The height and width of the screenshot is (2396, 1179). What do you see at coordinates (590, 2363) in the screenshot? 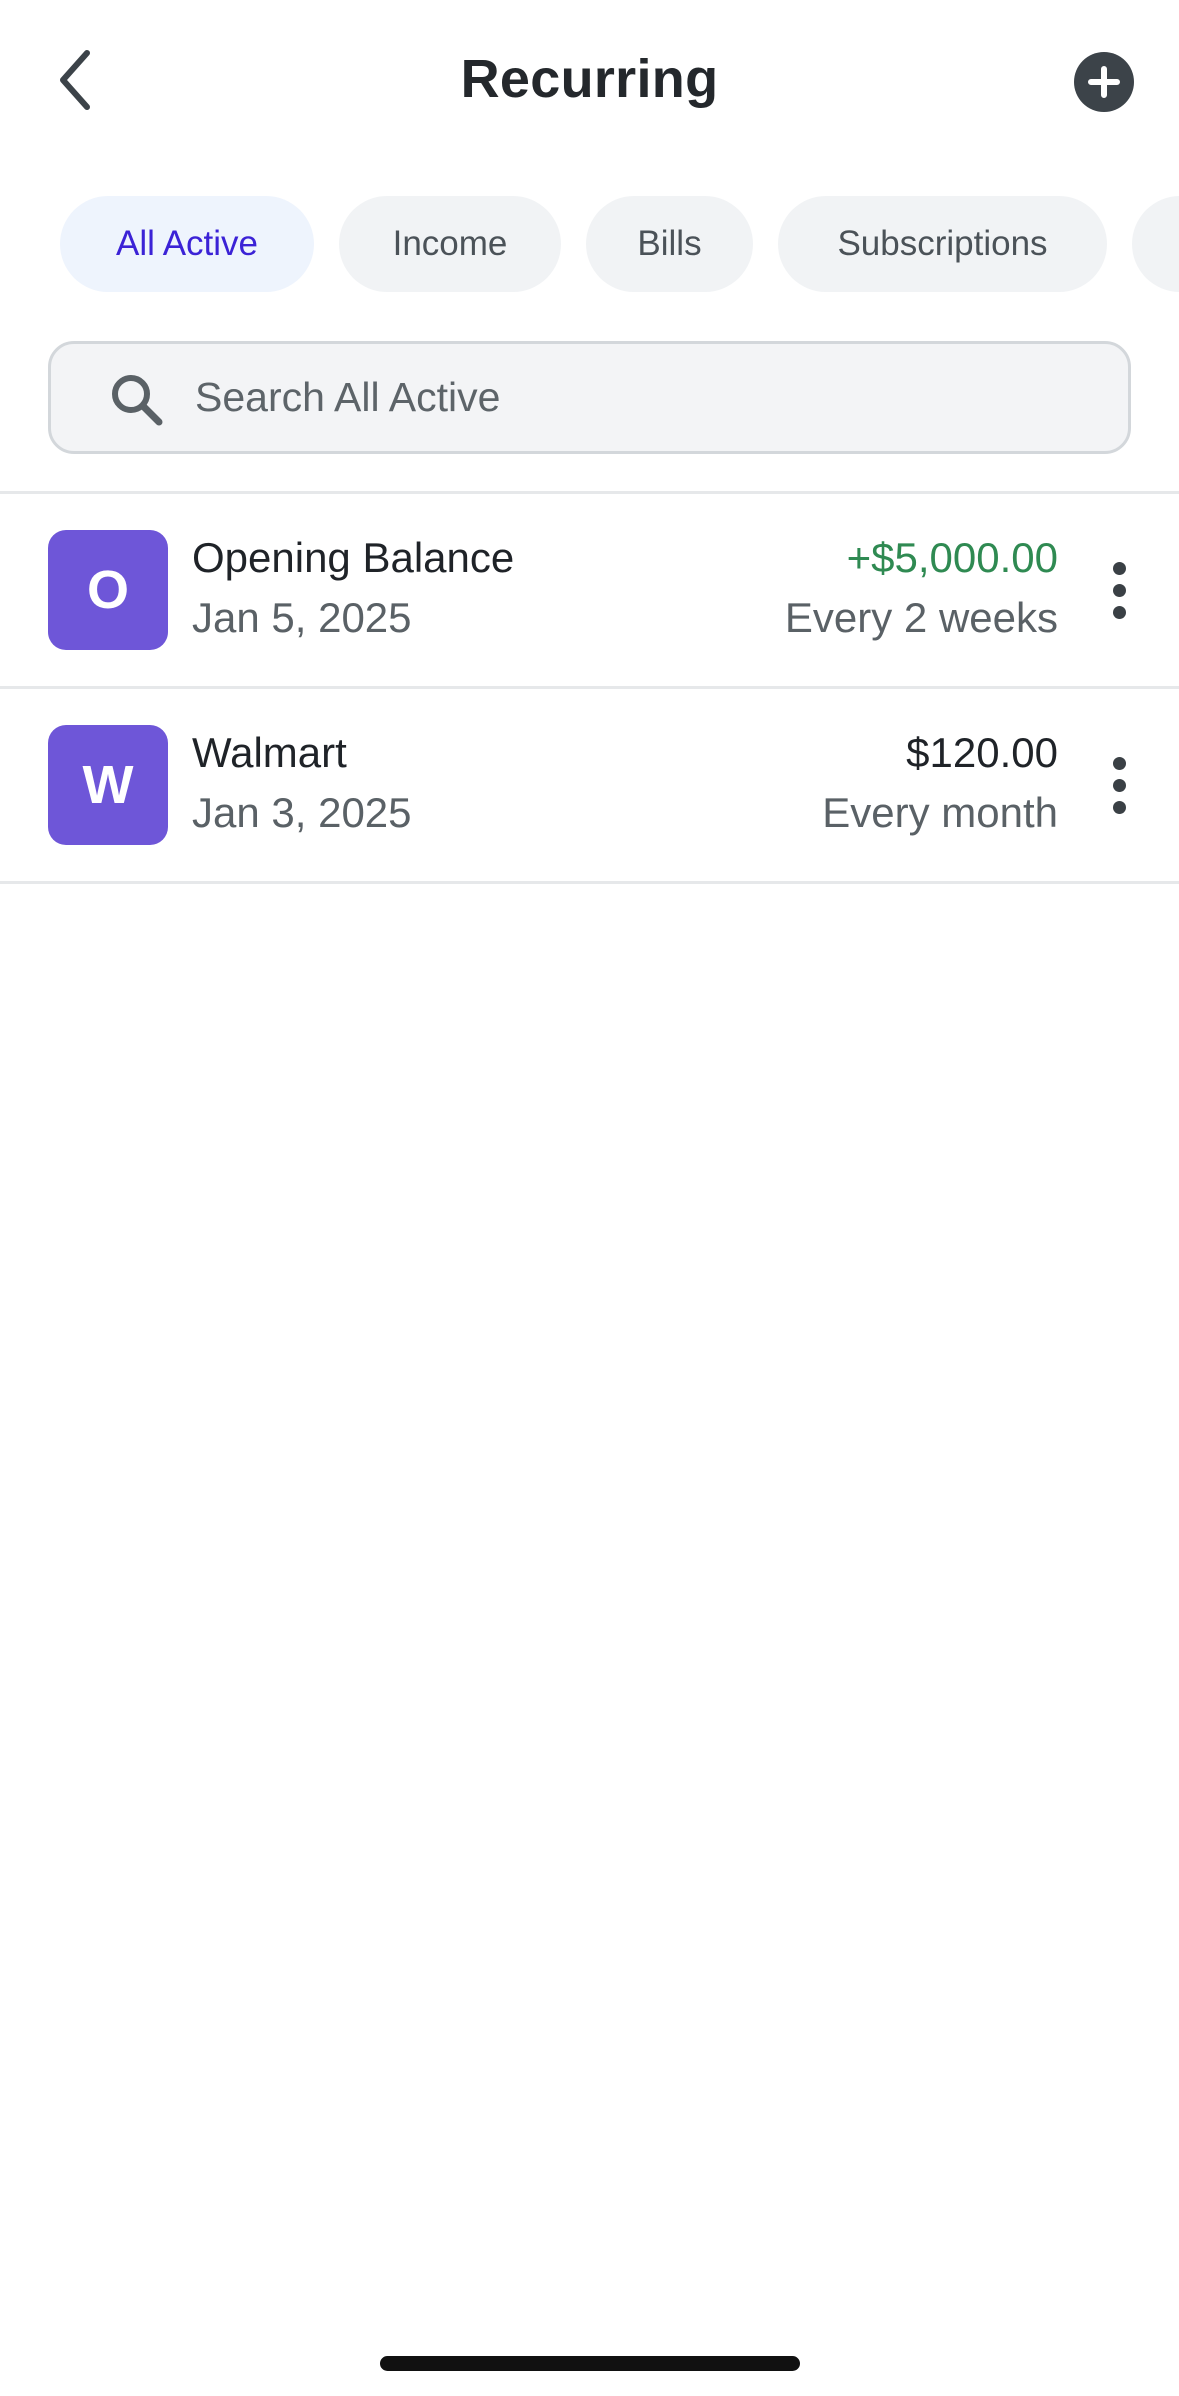
I see `home-indicator` at bounding box center [590, 2363].